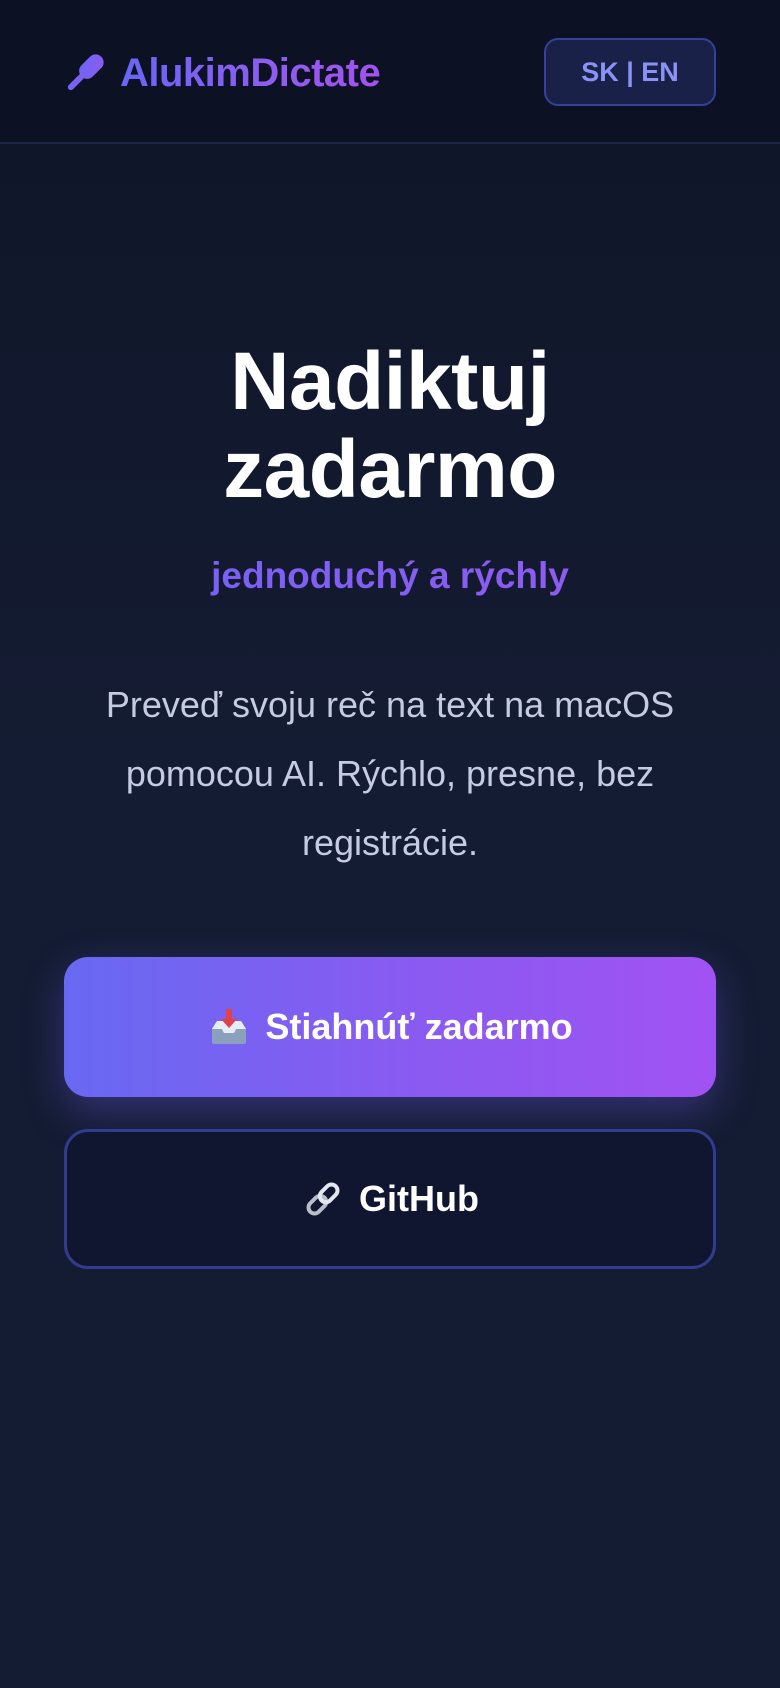  What do you see at coordinates (390, 72) in the screenshot?
I see `top-navbar: AlukimDictate SK | EN` at bounding box center [390, 72].